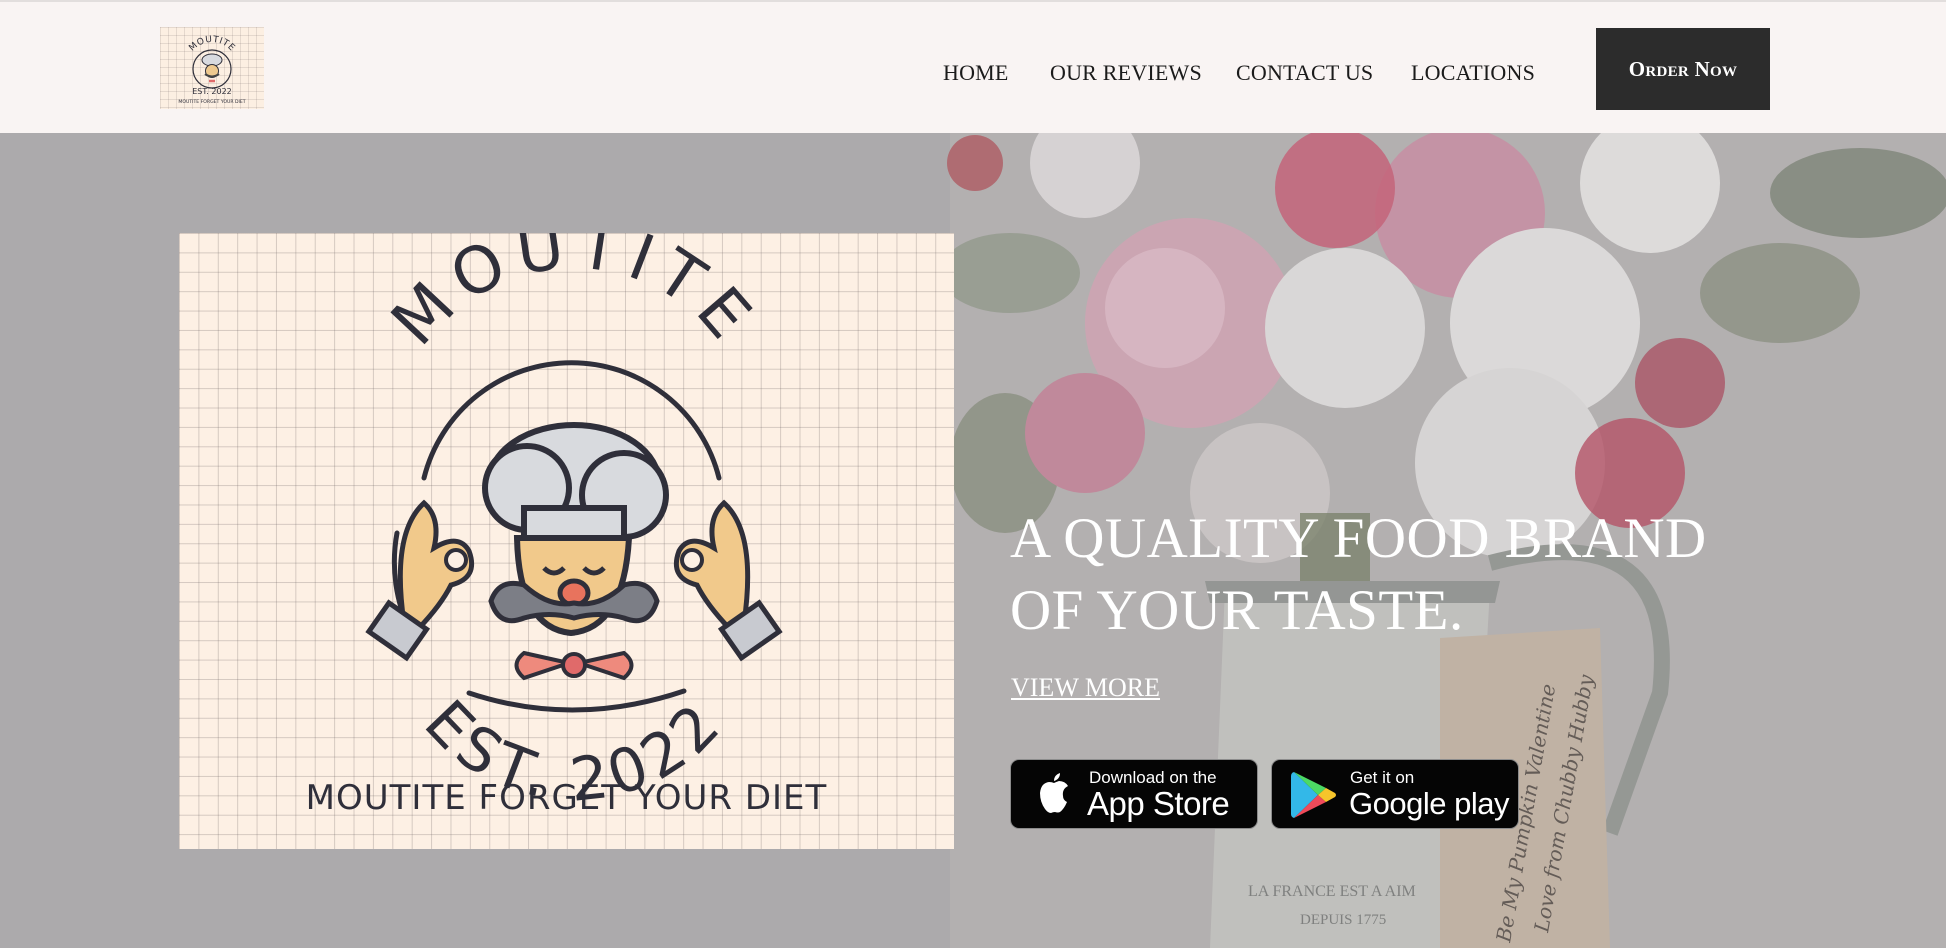 Image resolution: width=1946 pixels, height=948 pixels. Describe the element at coordinates (1313, 795) in the screenshot. I see `google-play-icon` at that location.